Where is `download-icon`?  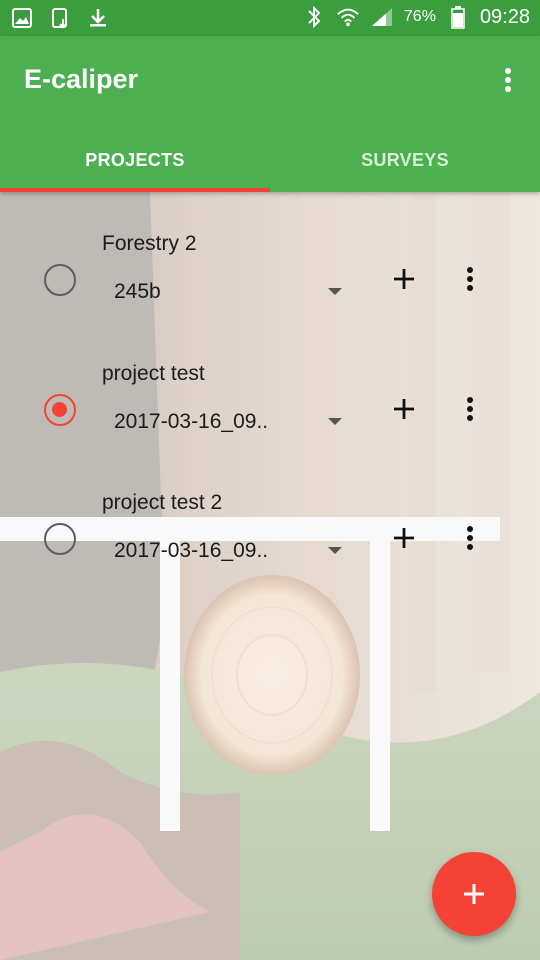 download-icon is located at coordinates (98, 18).